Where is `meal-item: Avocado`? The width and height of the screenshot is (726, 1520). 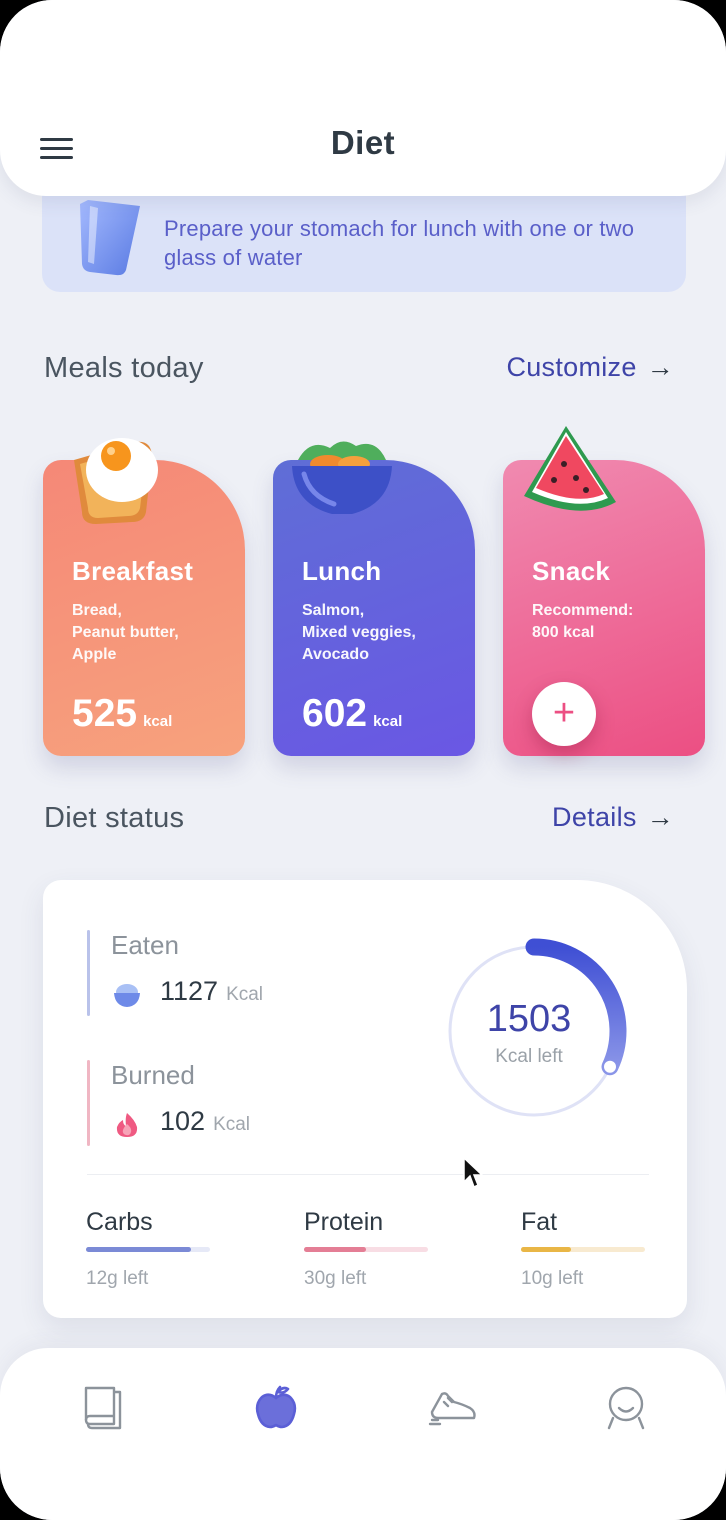 meal-item: Avocado is located at coordinates (335, 654).